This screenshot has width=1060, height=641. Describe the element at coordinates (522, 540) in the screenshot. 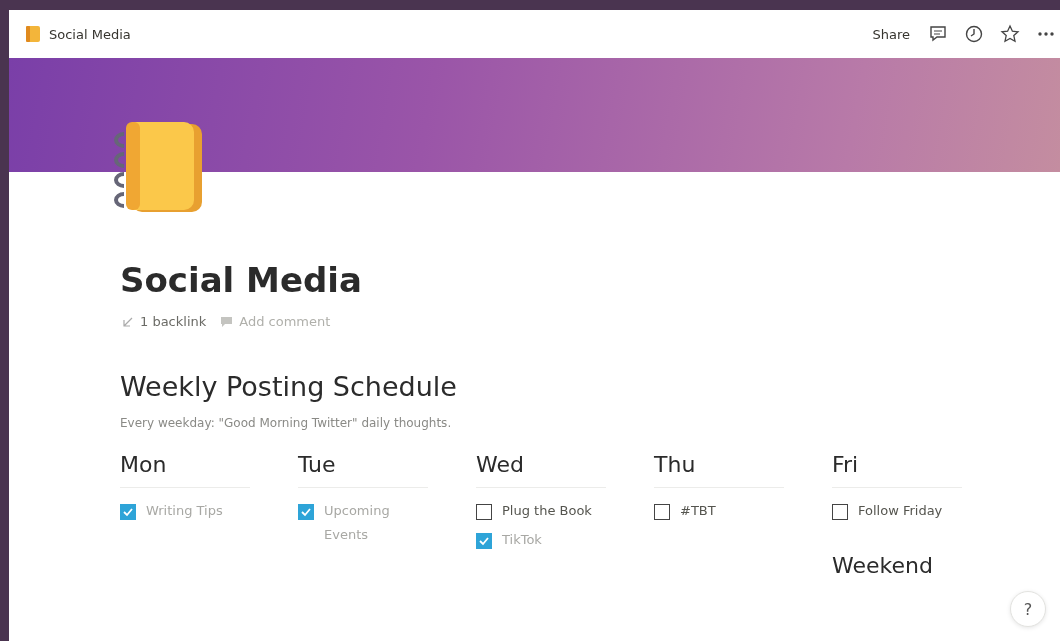

I see `task-label: TikTok` at that location.